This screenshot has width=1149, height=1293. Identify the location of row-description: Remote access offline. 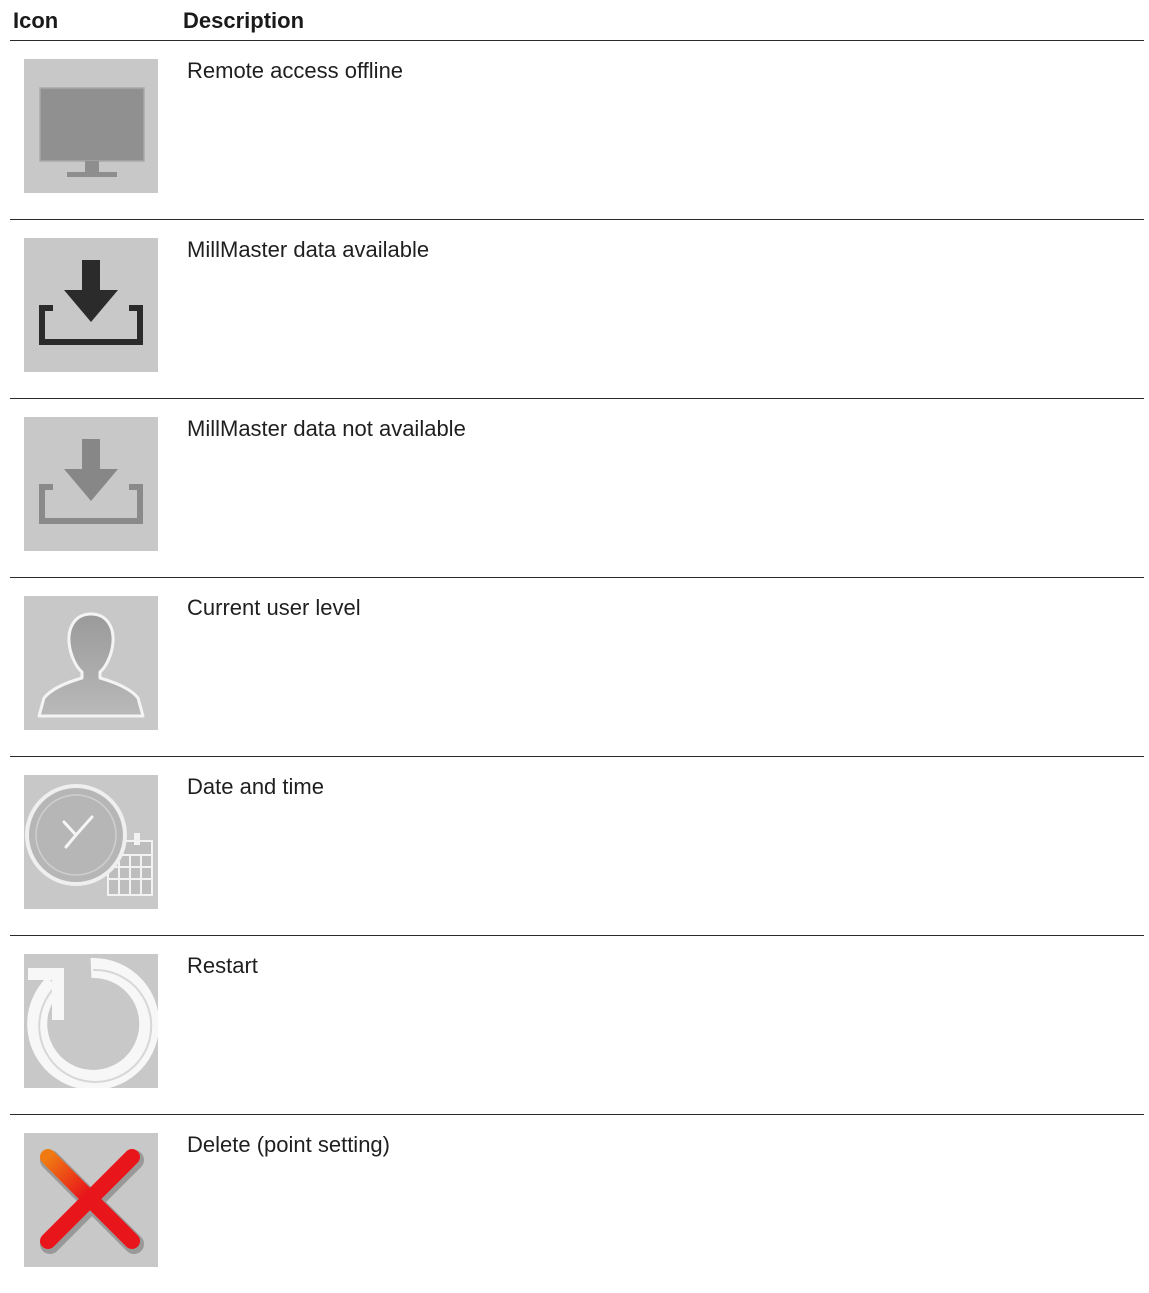
(295, 70).